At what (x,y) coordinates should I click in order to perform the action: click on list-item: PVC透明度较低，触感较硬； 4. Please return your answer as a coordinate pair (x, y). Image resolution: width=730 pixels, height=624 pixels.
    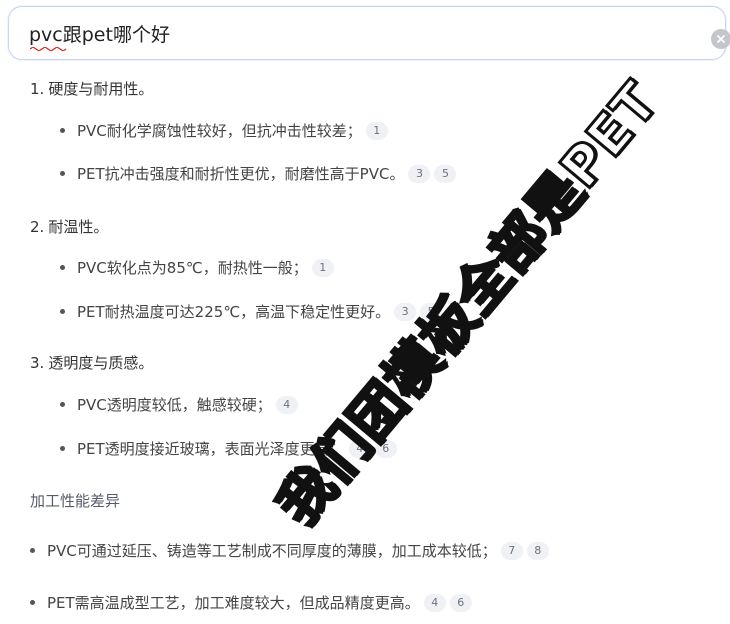
    Looking at the image, I should click on (179, 404).